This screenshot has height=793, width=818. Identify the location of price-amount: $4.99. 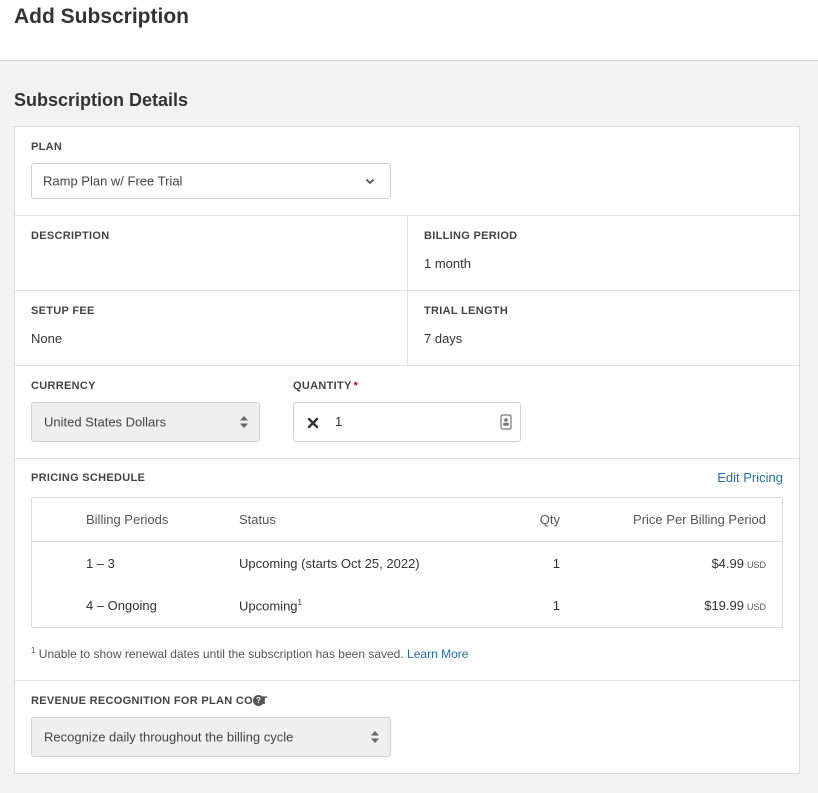
(727, 563).